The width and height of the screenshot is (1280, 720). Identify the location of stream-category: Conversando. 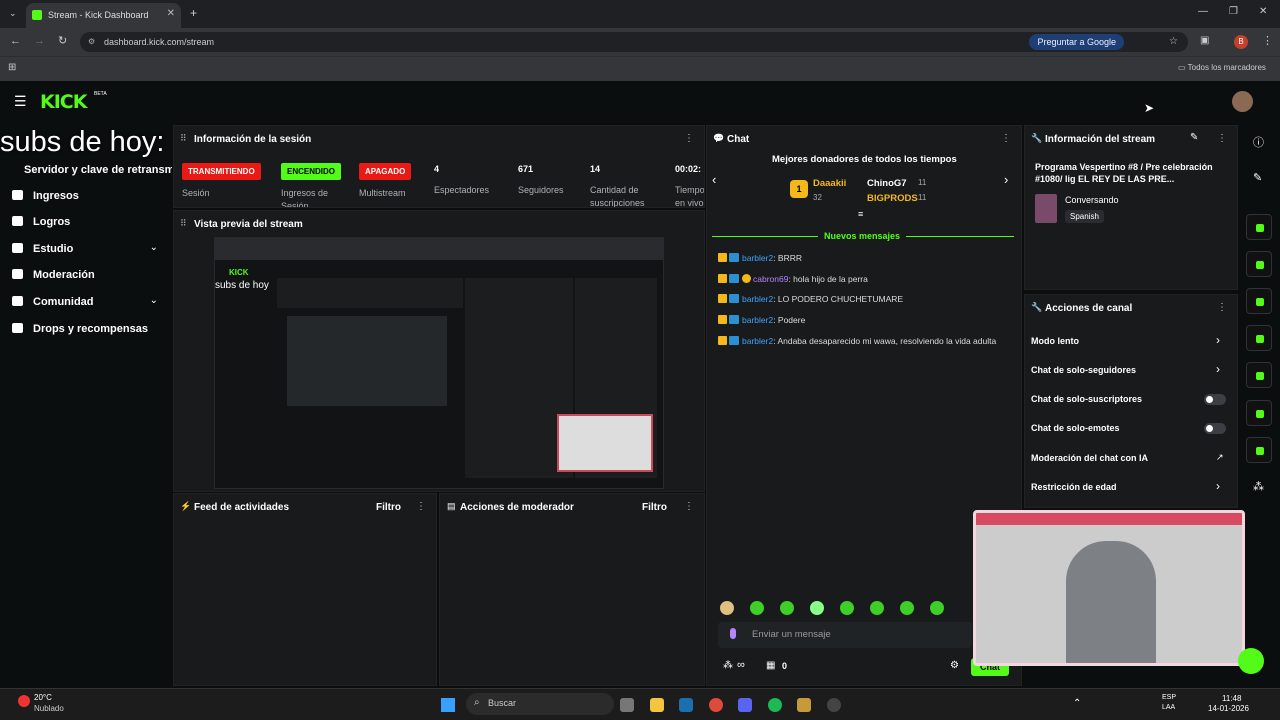
(1092, 200).